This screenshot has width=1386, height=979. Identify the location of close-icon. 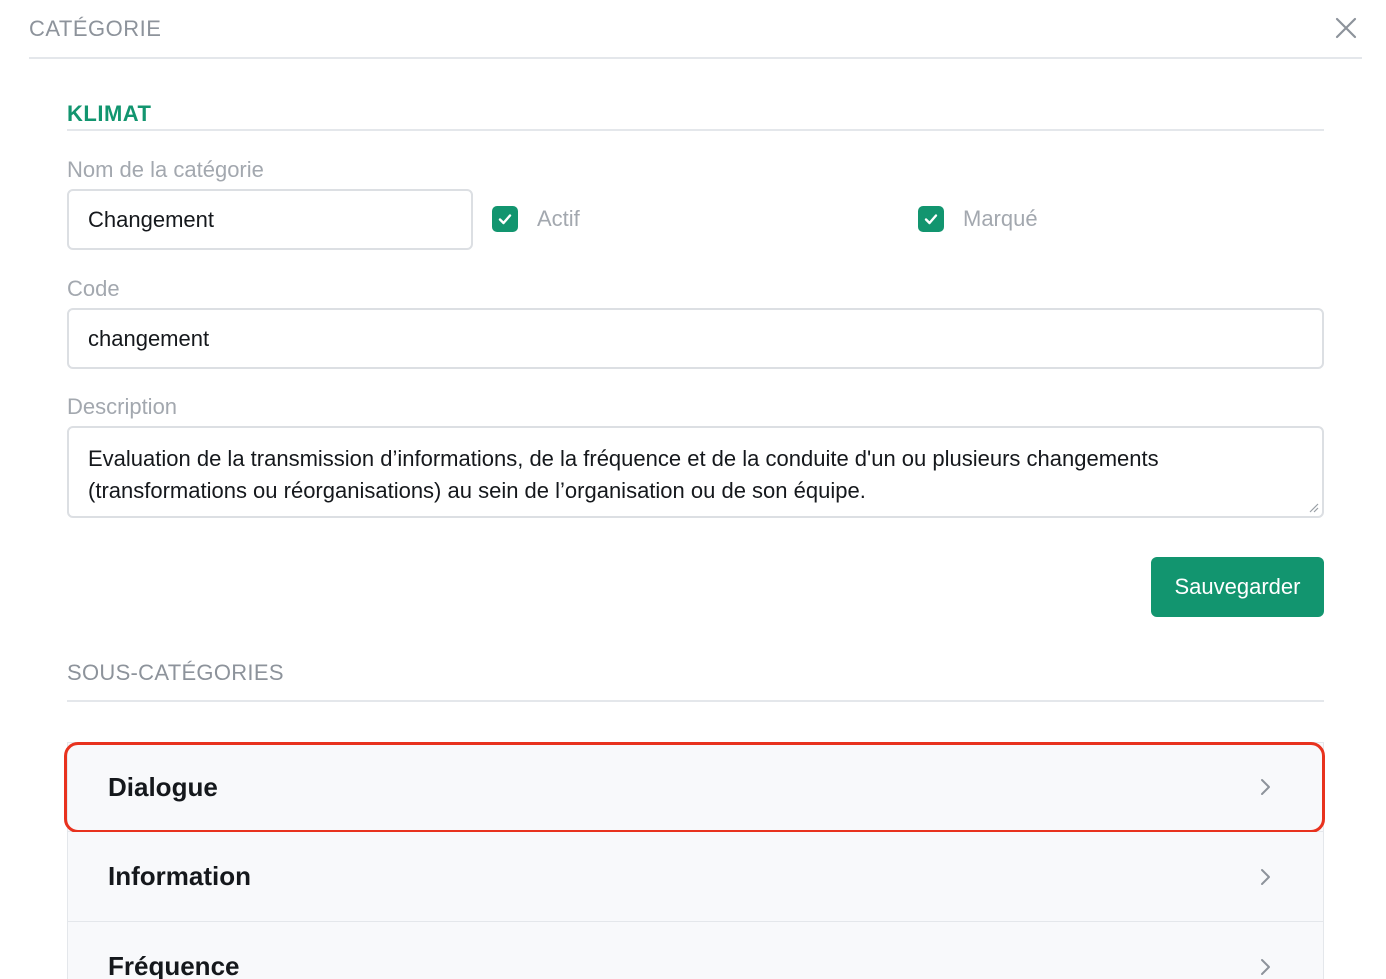
(1346, 28).